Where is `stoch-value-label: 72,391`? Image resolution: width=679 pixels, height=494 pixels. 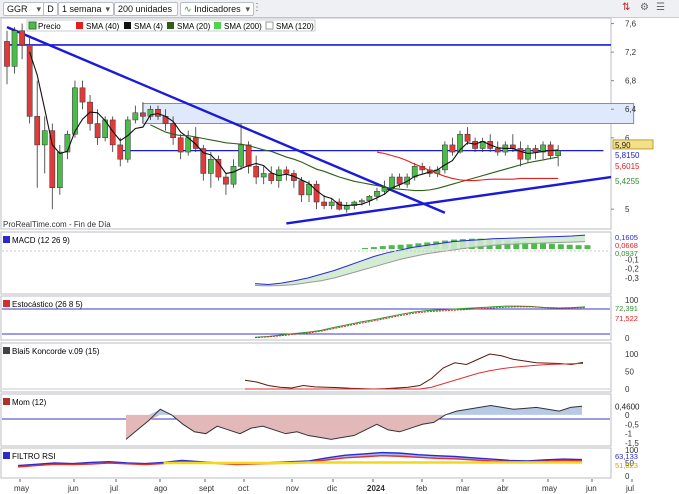 stoch-value-label: 72,391 is located at coordinates (626, 308).